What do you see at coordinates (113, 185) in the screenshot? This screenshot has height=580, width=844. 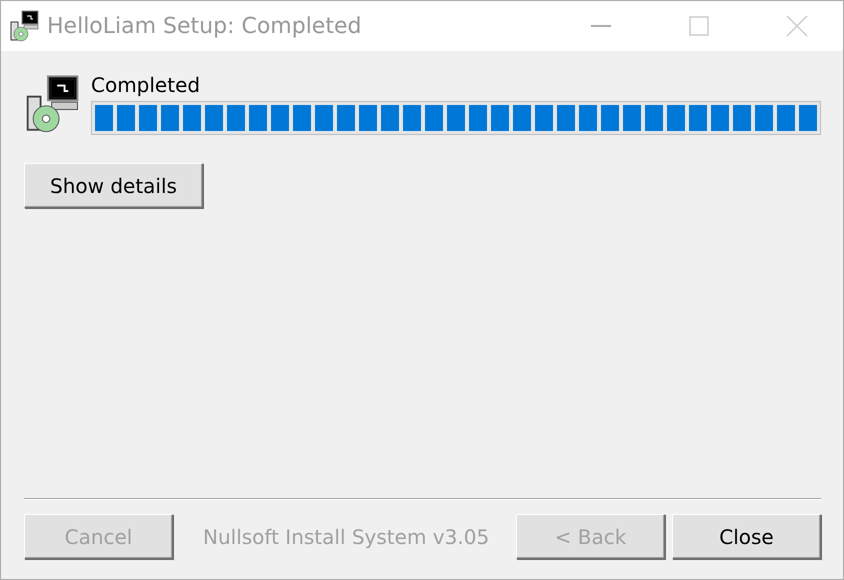 I see `show-details-button: Show details` at bounding box center [113, 185].